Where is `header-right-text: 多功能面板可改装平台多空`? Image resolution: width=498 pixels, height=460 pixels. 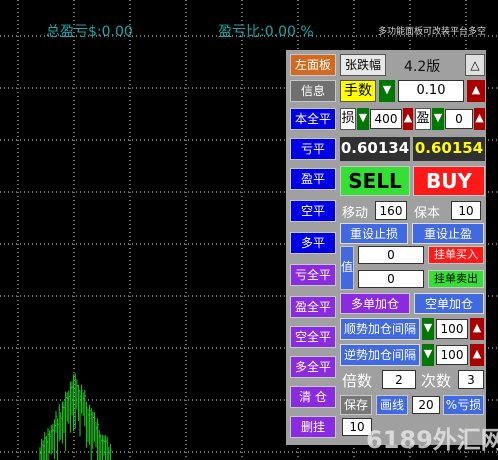
header-right-text: 多功能面板可改装平台多空 is located at coordinates (431, 32).